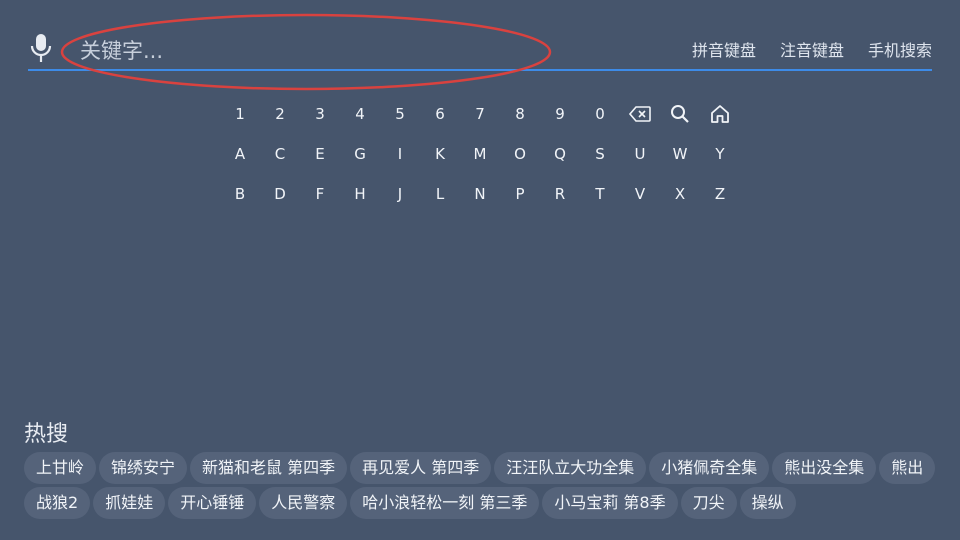 This screenshot has height=540, width=960. Describe the element at coordinates (280, 154) in the screenshot. I see `key-c: C` at that location.